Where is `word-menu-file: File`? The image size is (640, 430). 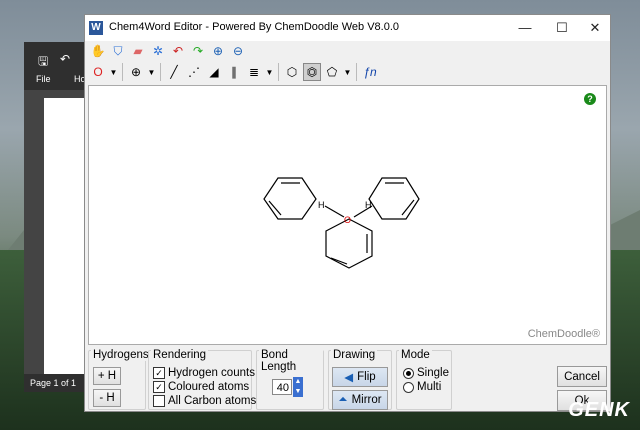 word-menu-file: File is located at coordinates (43, 79).